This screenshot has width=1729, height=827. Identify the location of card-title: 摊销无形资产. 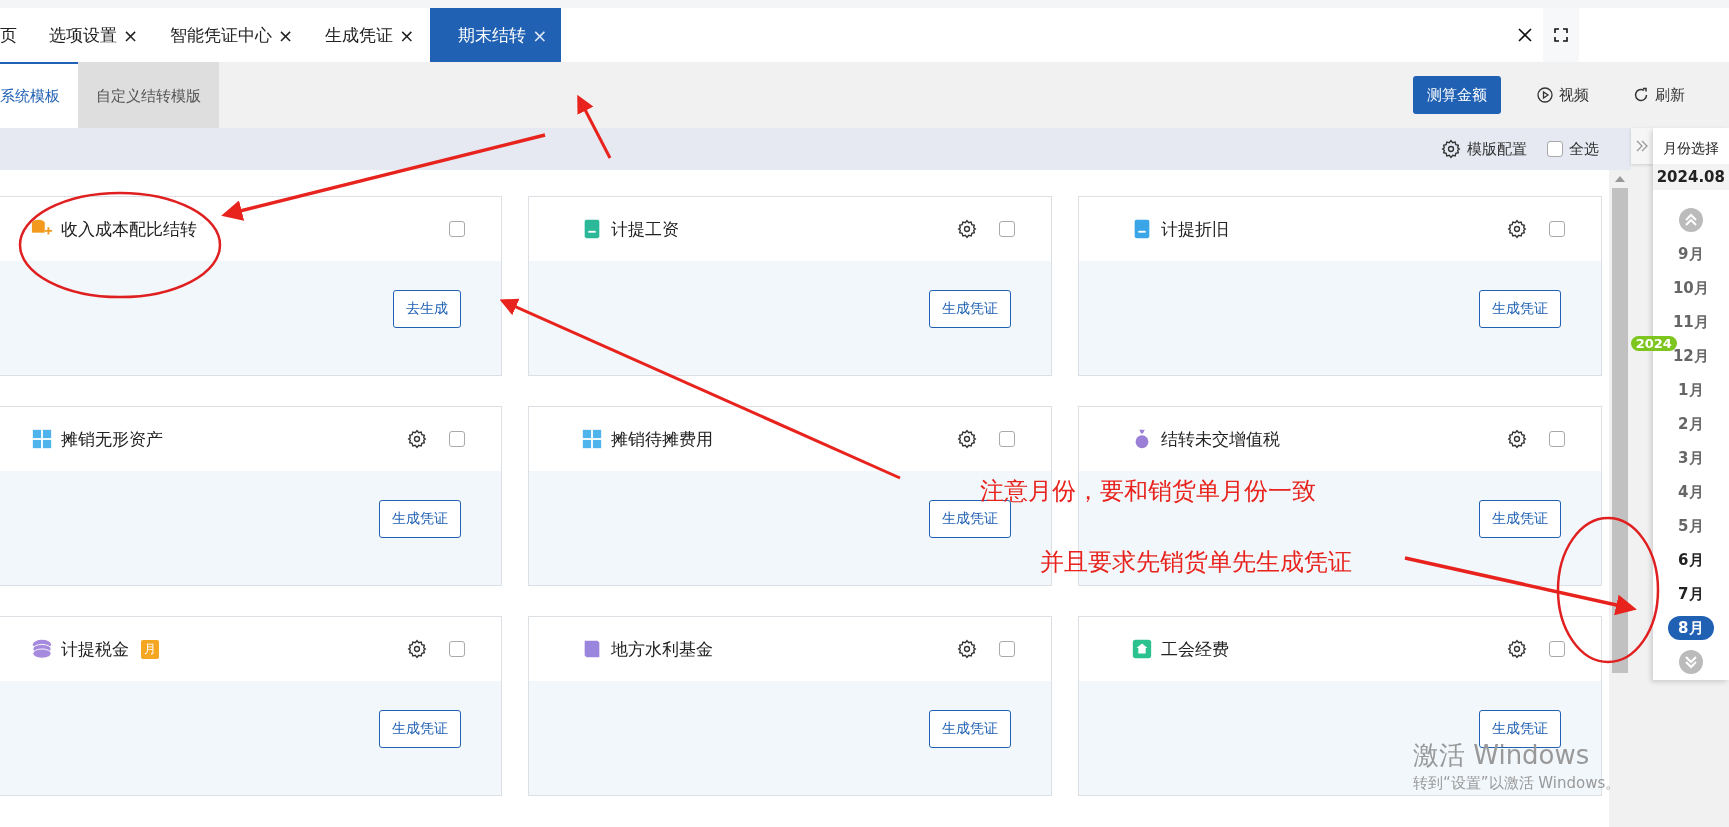
(112, 439).